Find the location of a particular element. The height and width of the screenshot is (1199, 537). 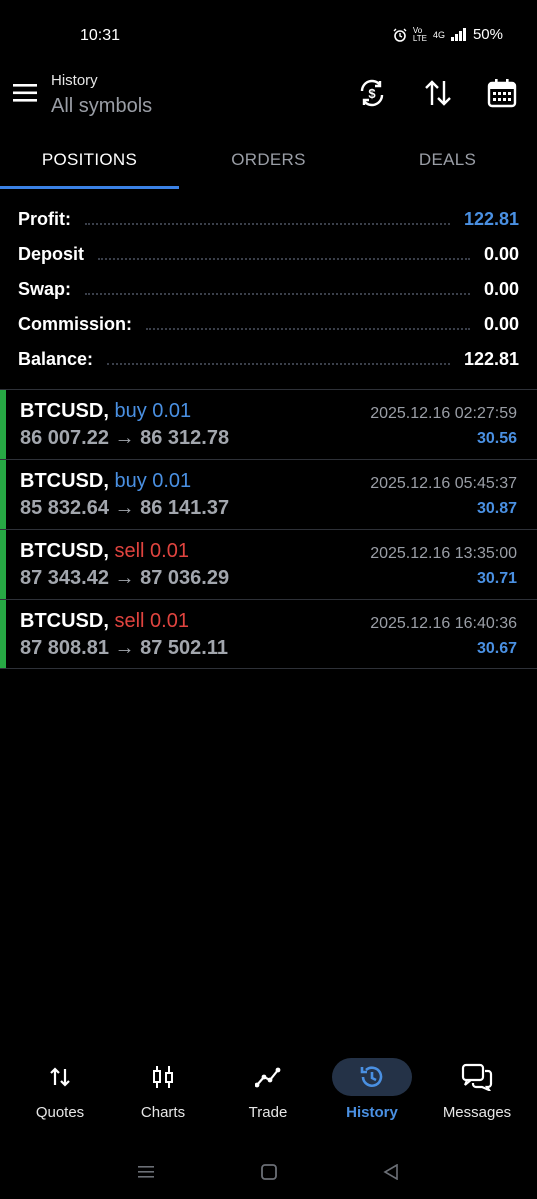

position-prices: 87 343.42 → 87 036.29 is located at coordinates (125, 578).